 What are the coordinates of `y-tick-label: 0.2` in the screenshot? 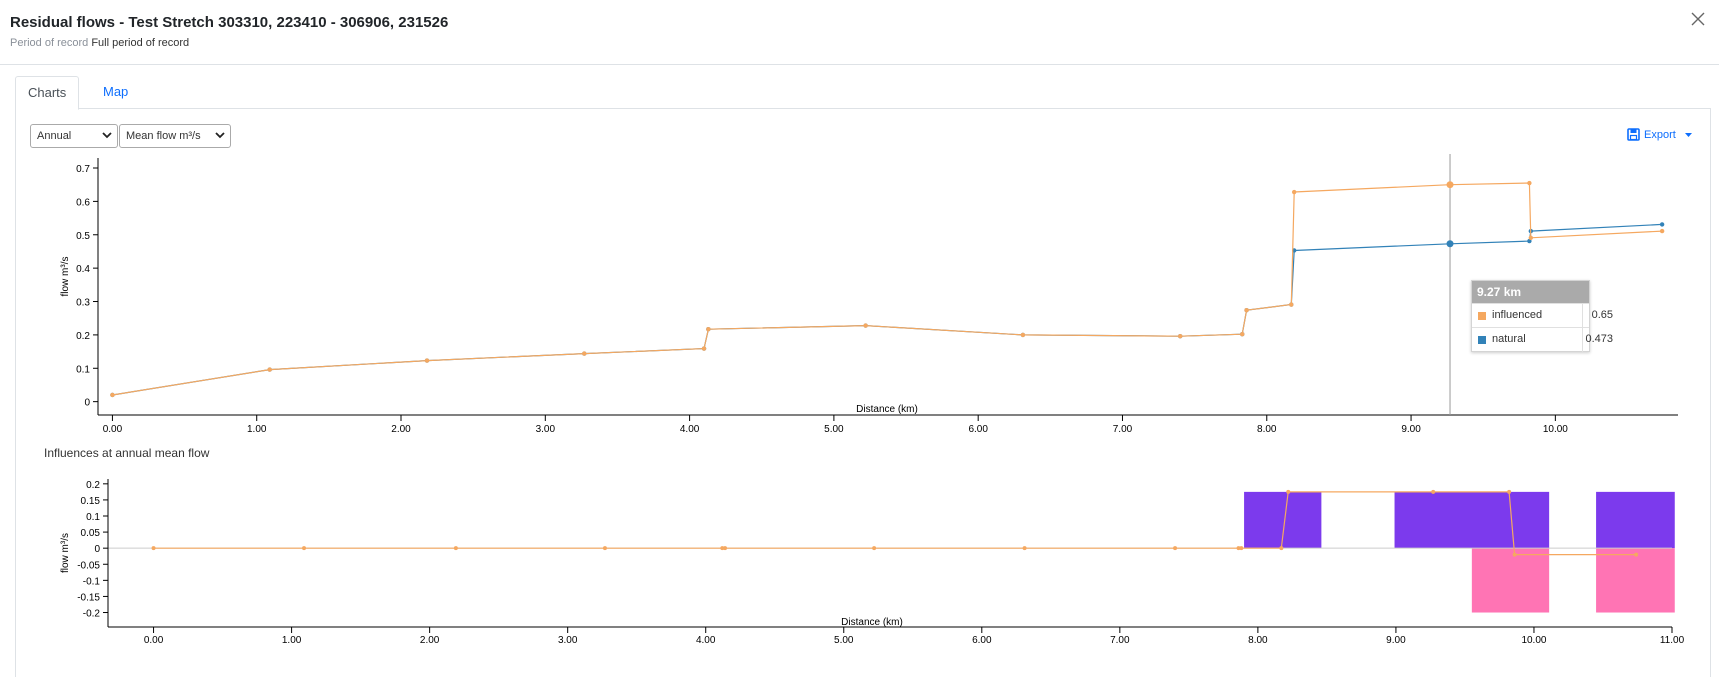 It's located at (83, 336).